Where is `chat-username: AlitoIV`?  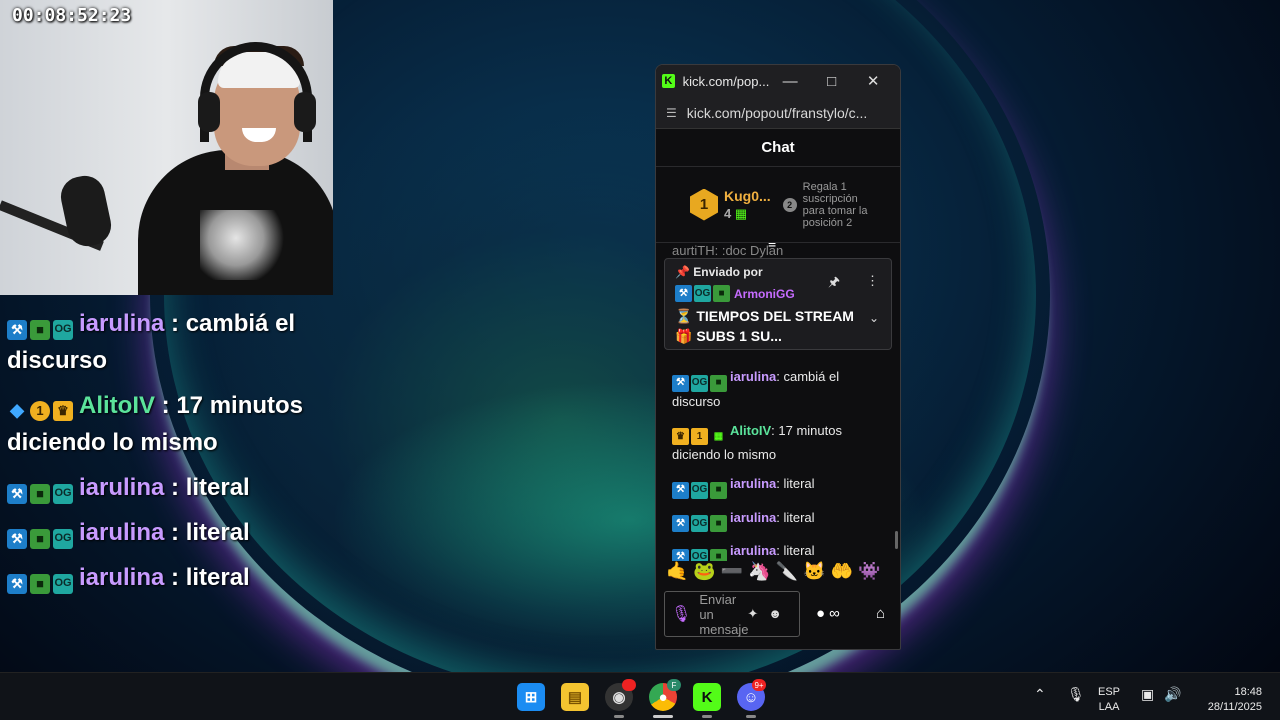 chat-username: AlitoIV is located at coordinates (750, 430).